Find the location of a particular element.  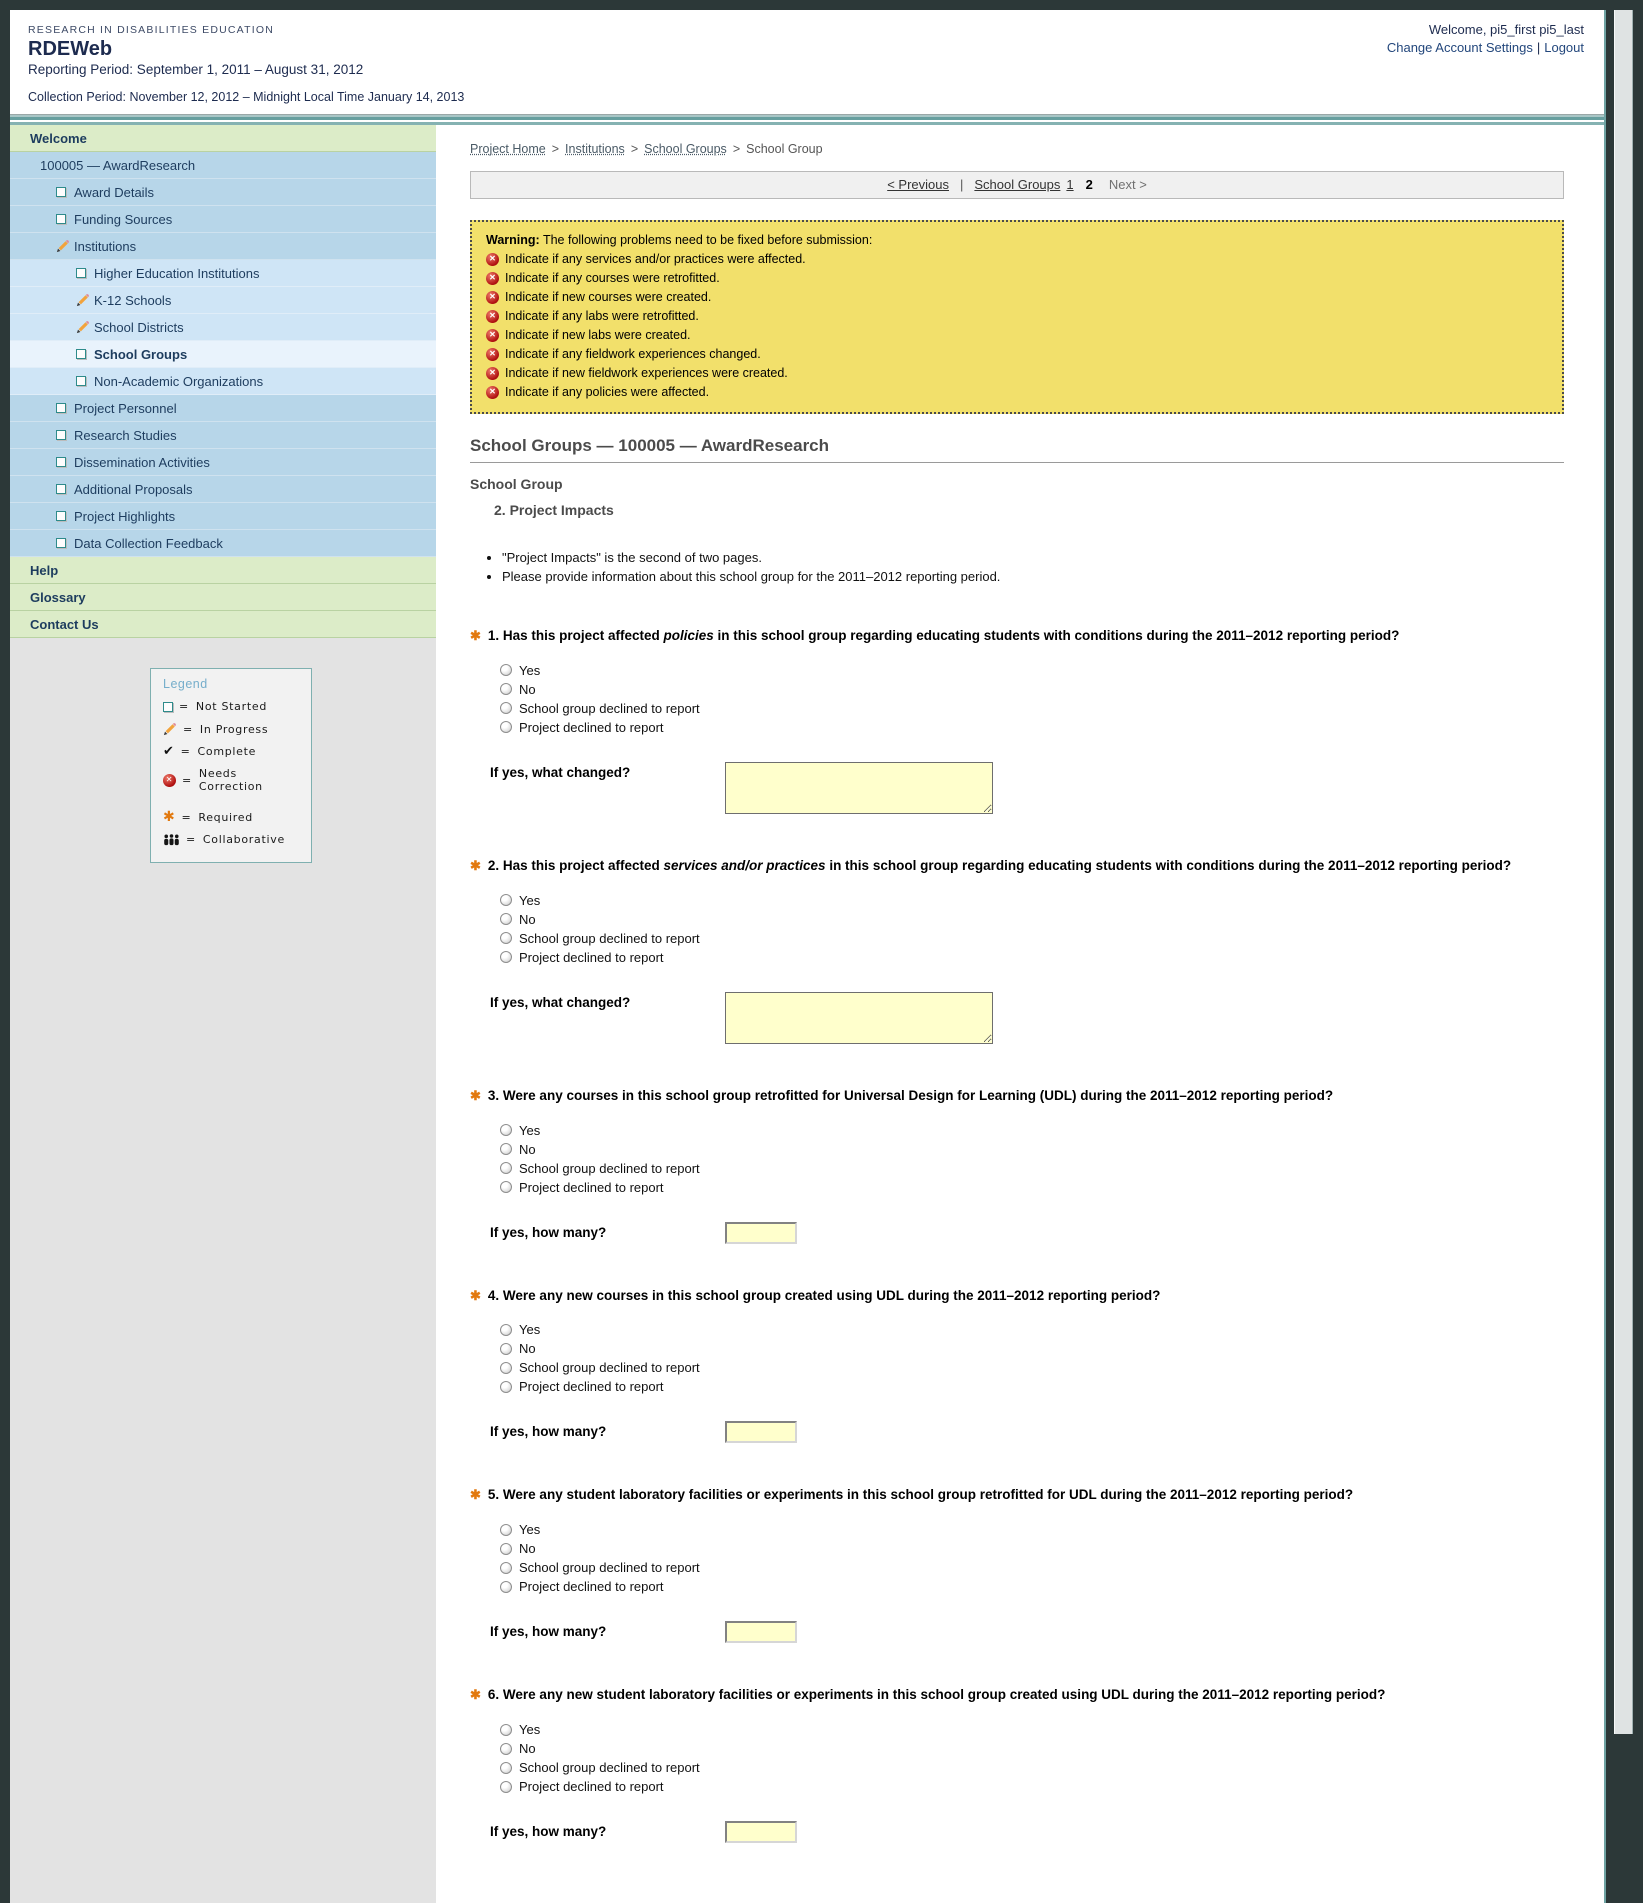

radio-option-project-declined-to-report-q5: Project declined to report is located at coordinates (1032, 1586).